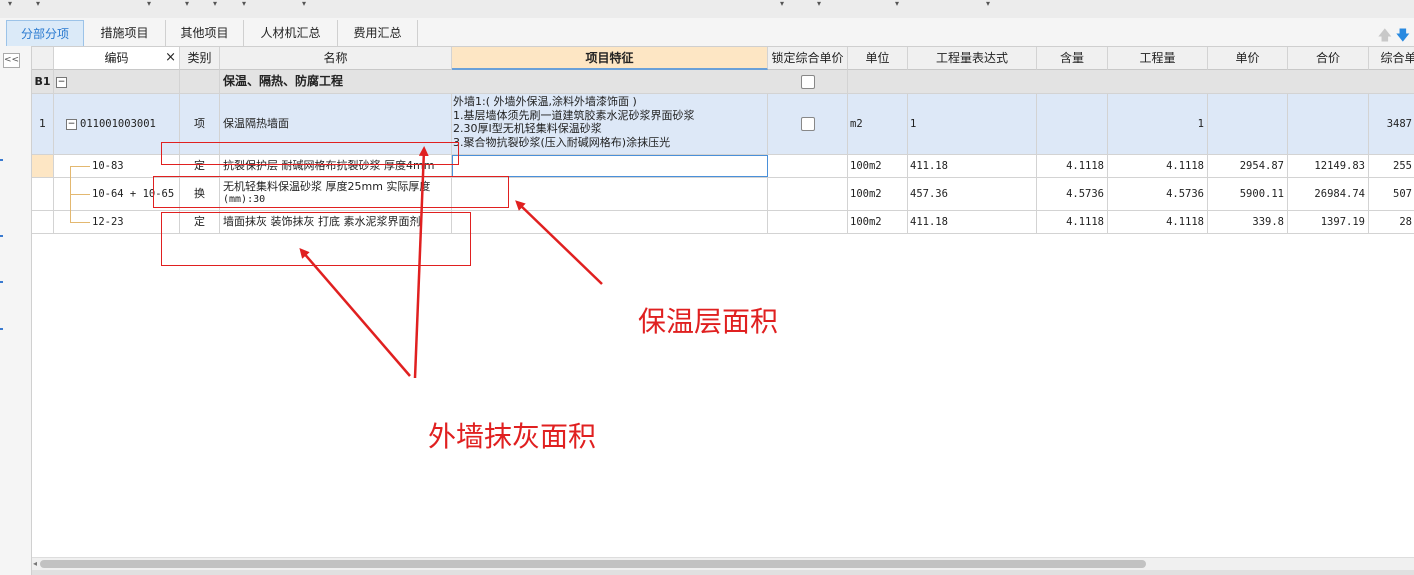 The width and height of the screenshot is (1414, 575). I want to click on annotation-plaster-area: 外墙抹灰面积, so click(512, 436).